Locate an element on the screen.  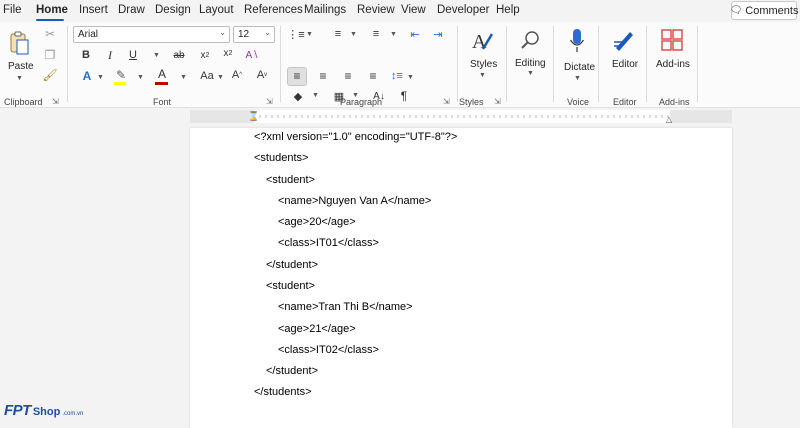
tab-mailings: Mailings is located at coordinates (325, 10).